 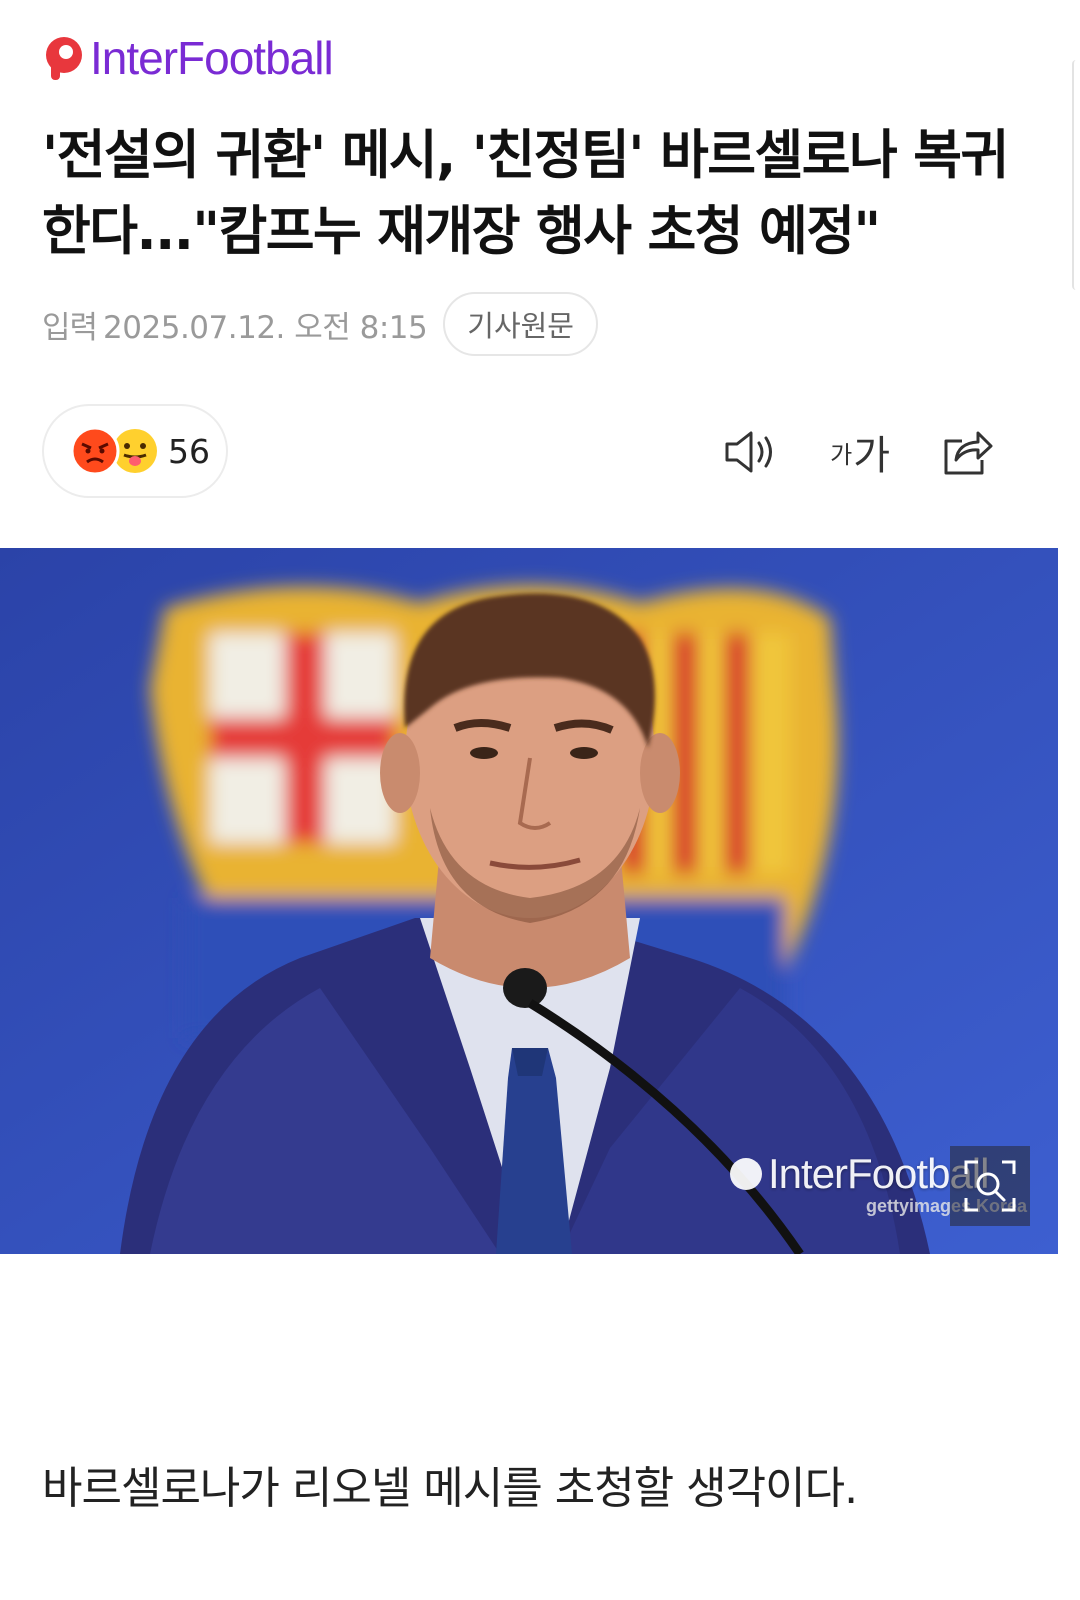 What do you see at coordinates (212, 58) in the screenshot?
I see `logo-text: InterFootball` at bounding box center [212, 58].